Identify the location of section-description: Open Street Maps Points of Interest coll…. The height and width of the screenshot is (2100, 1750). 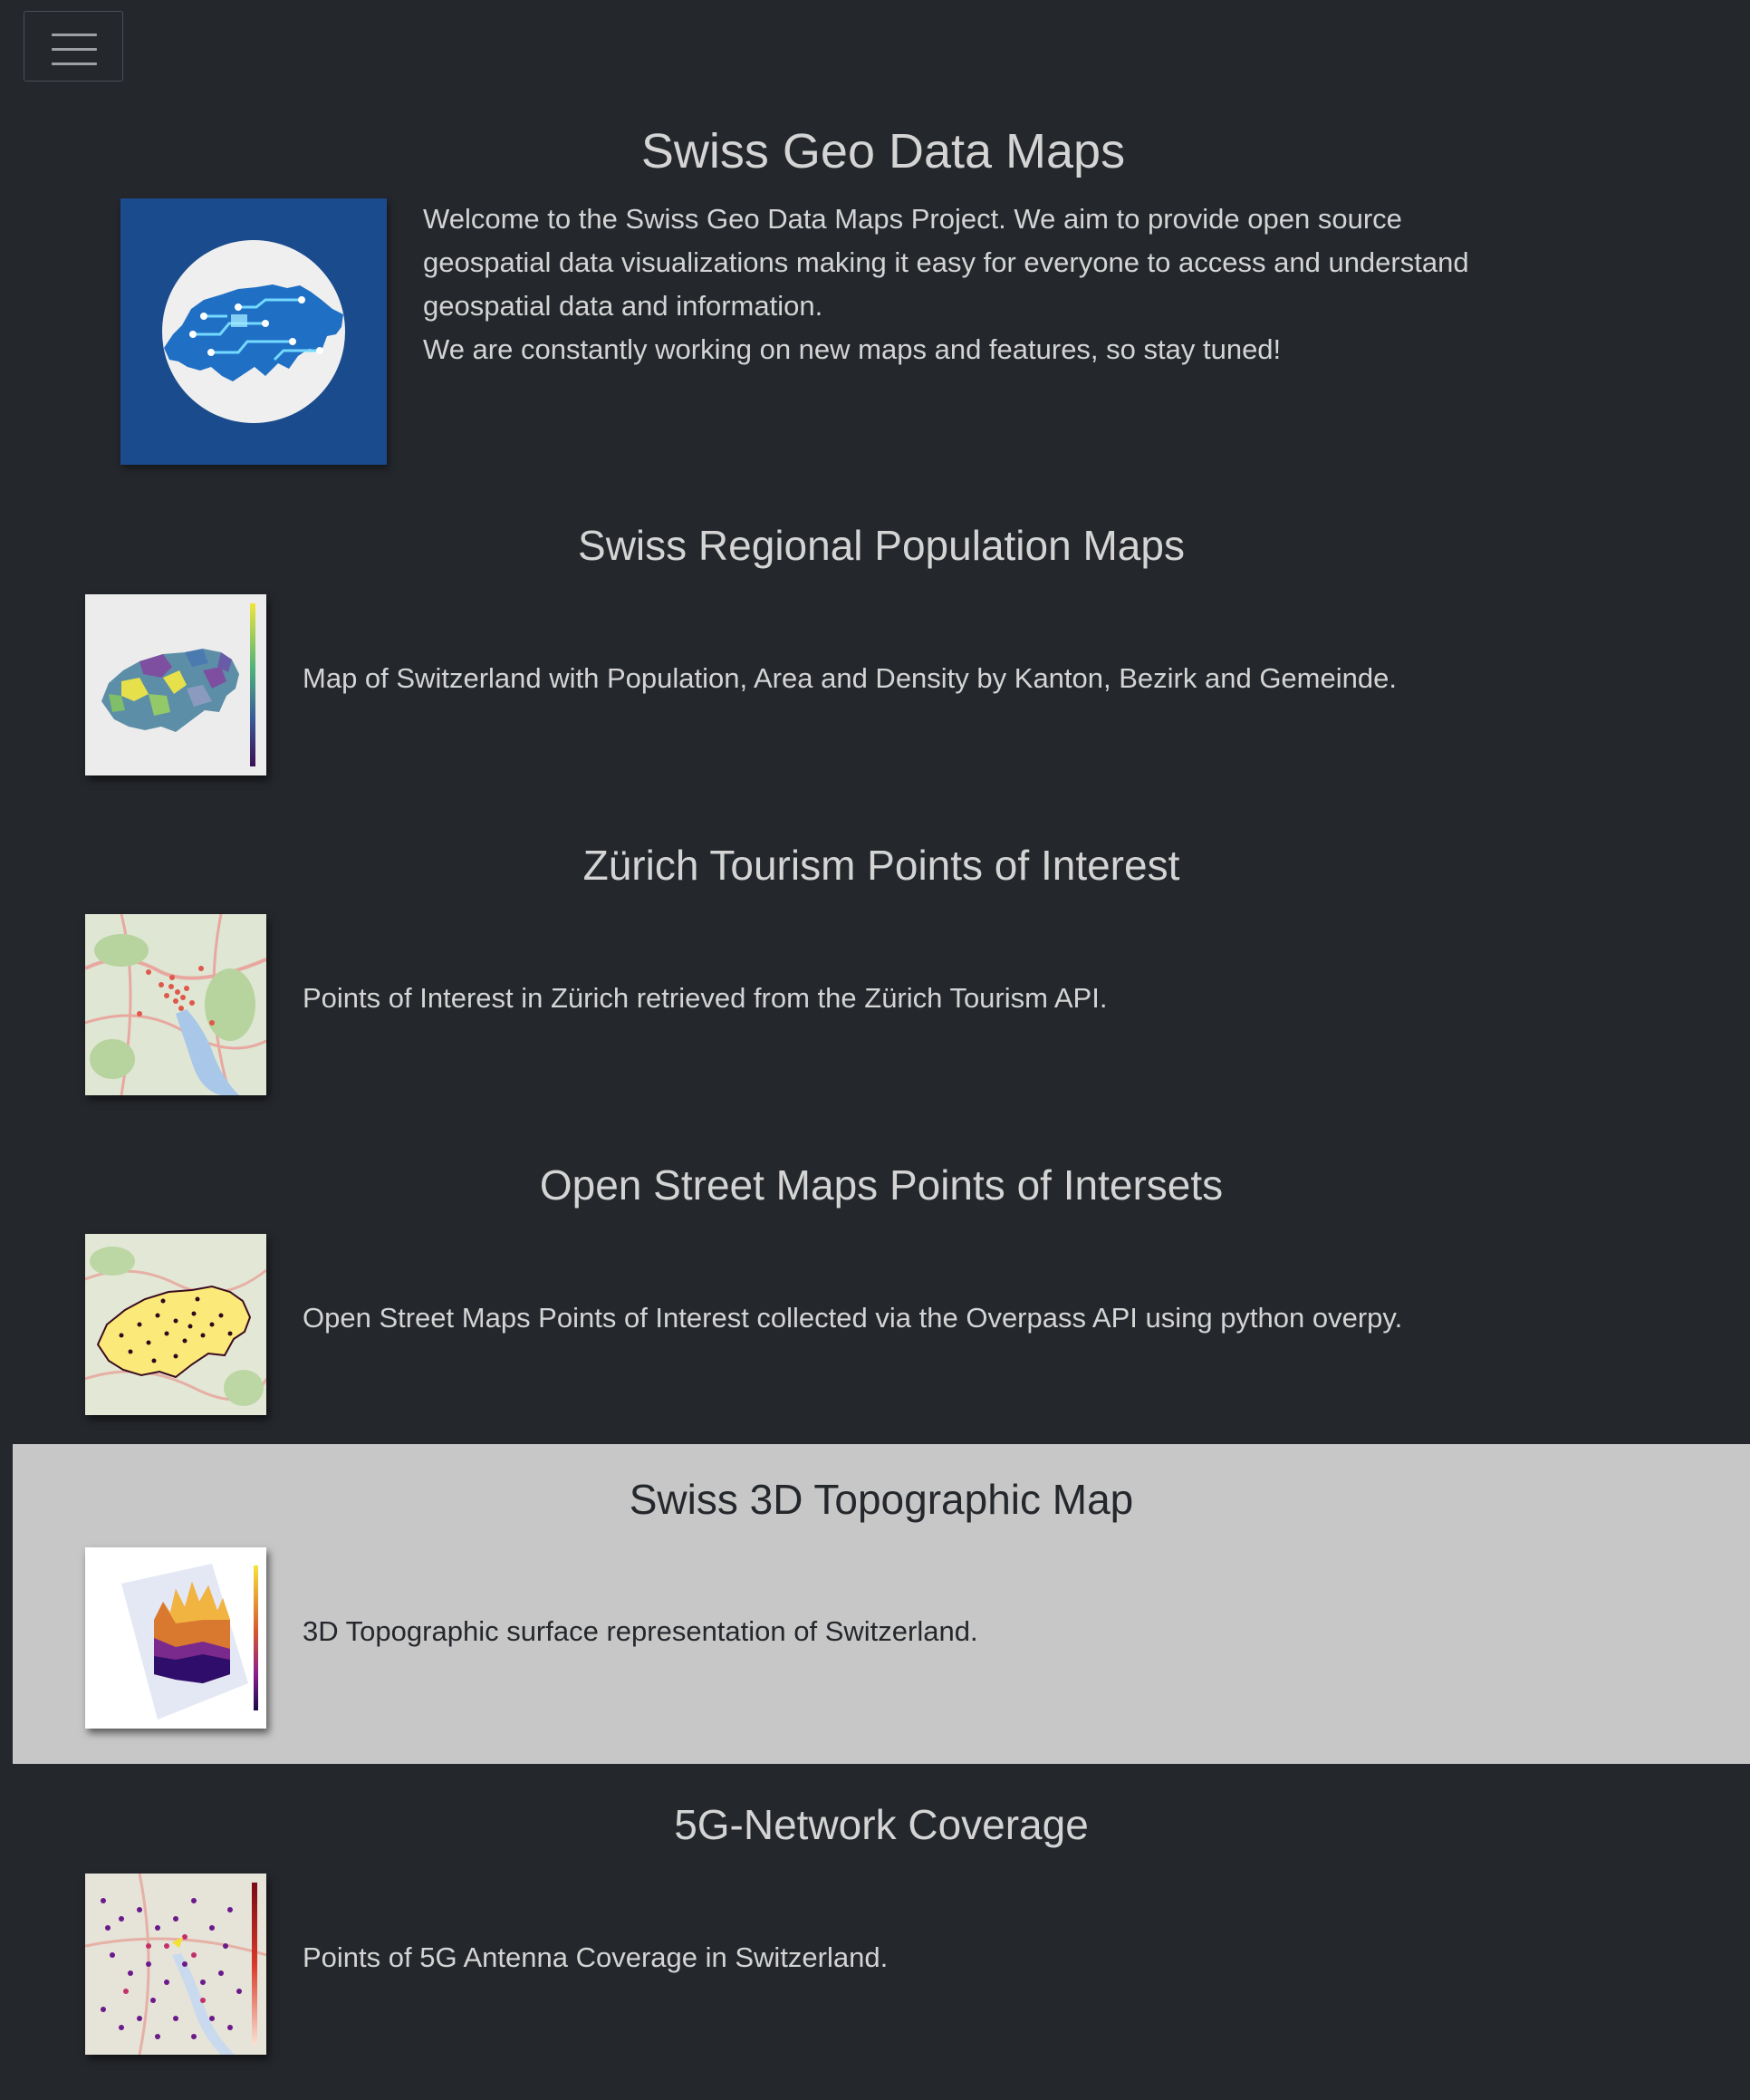
(853, 1318).